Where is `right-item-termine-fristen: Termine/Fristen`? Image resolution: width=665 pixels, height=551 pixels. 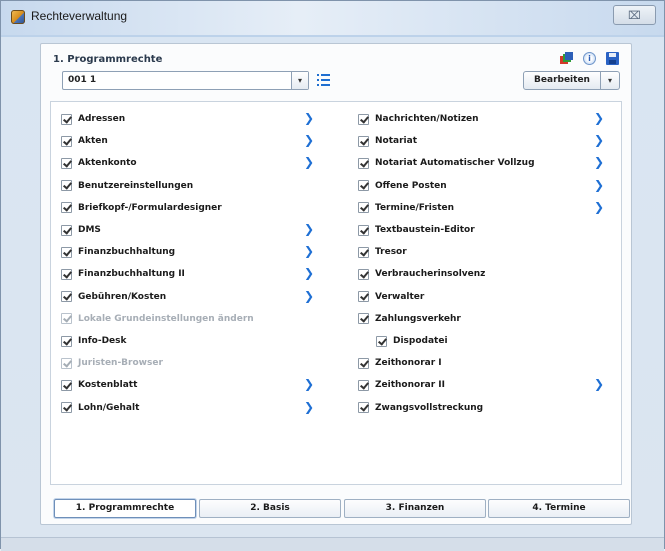
right-item-termine-fristen: Termine/Fristen is located at coordinates (406, 208).